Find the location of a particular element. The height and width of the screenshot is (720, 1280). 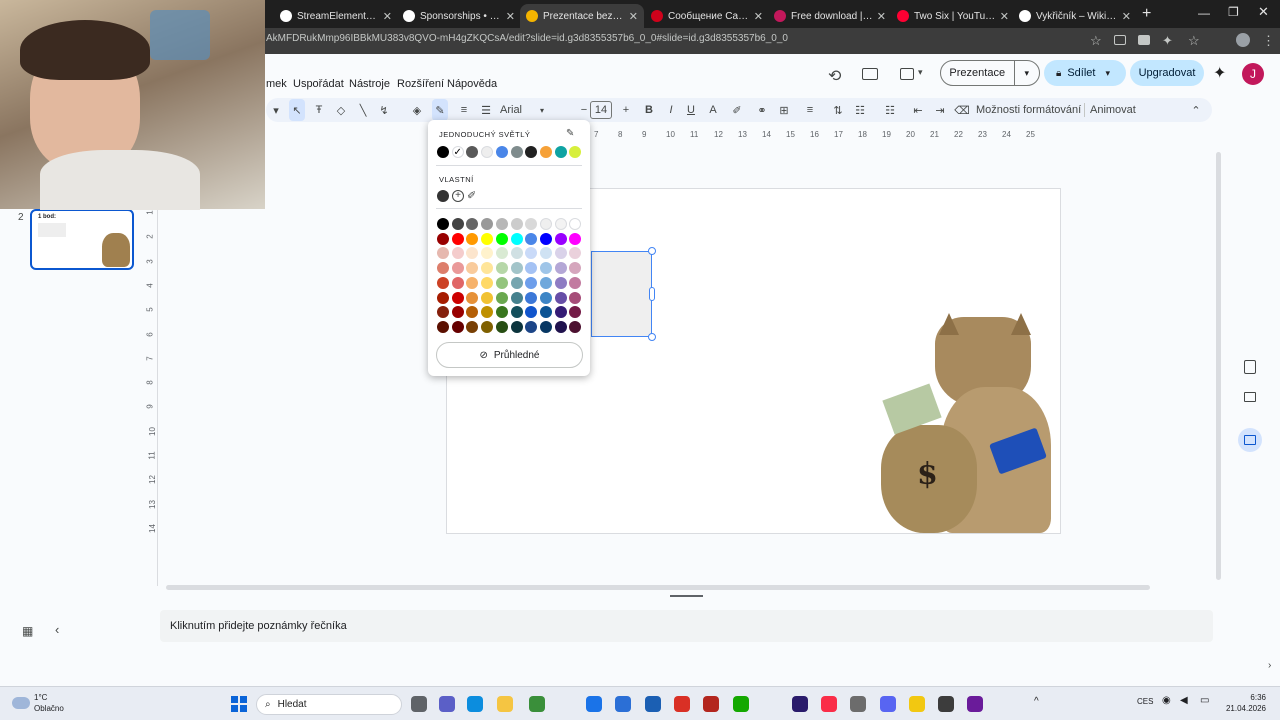

puzzle-icon: ✦ is located at coordinates (1167, 41).